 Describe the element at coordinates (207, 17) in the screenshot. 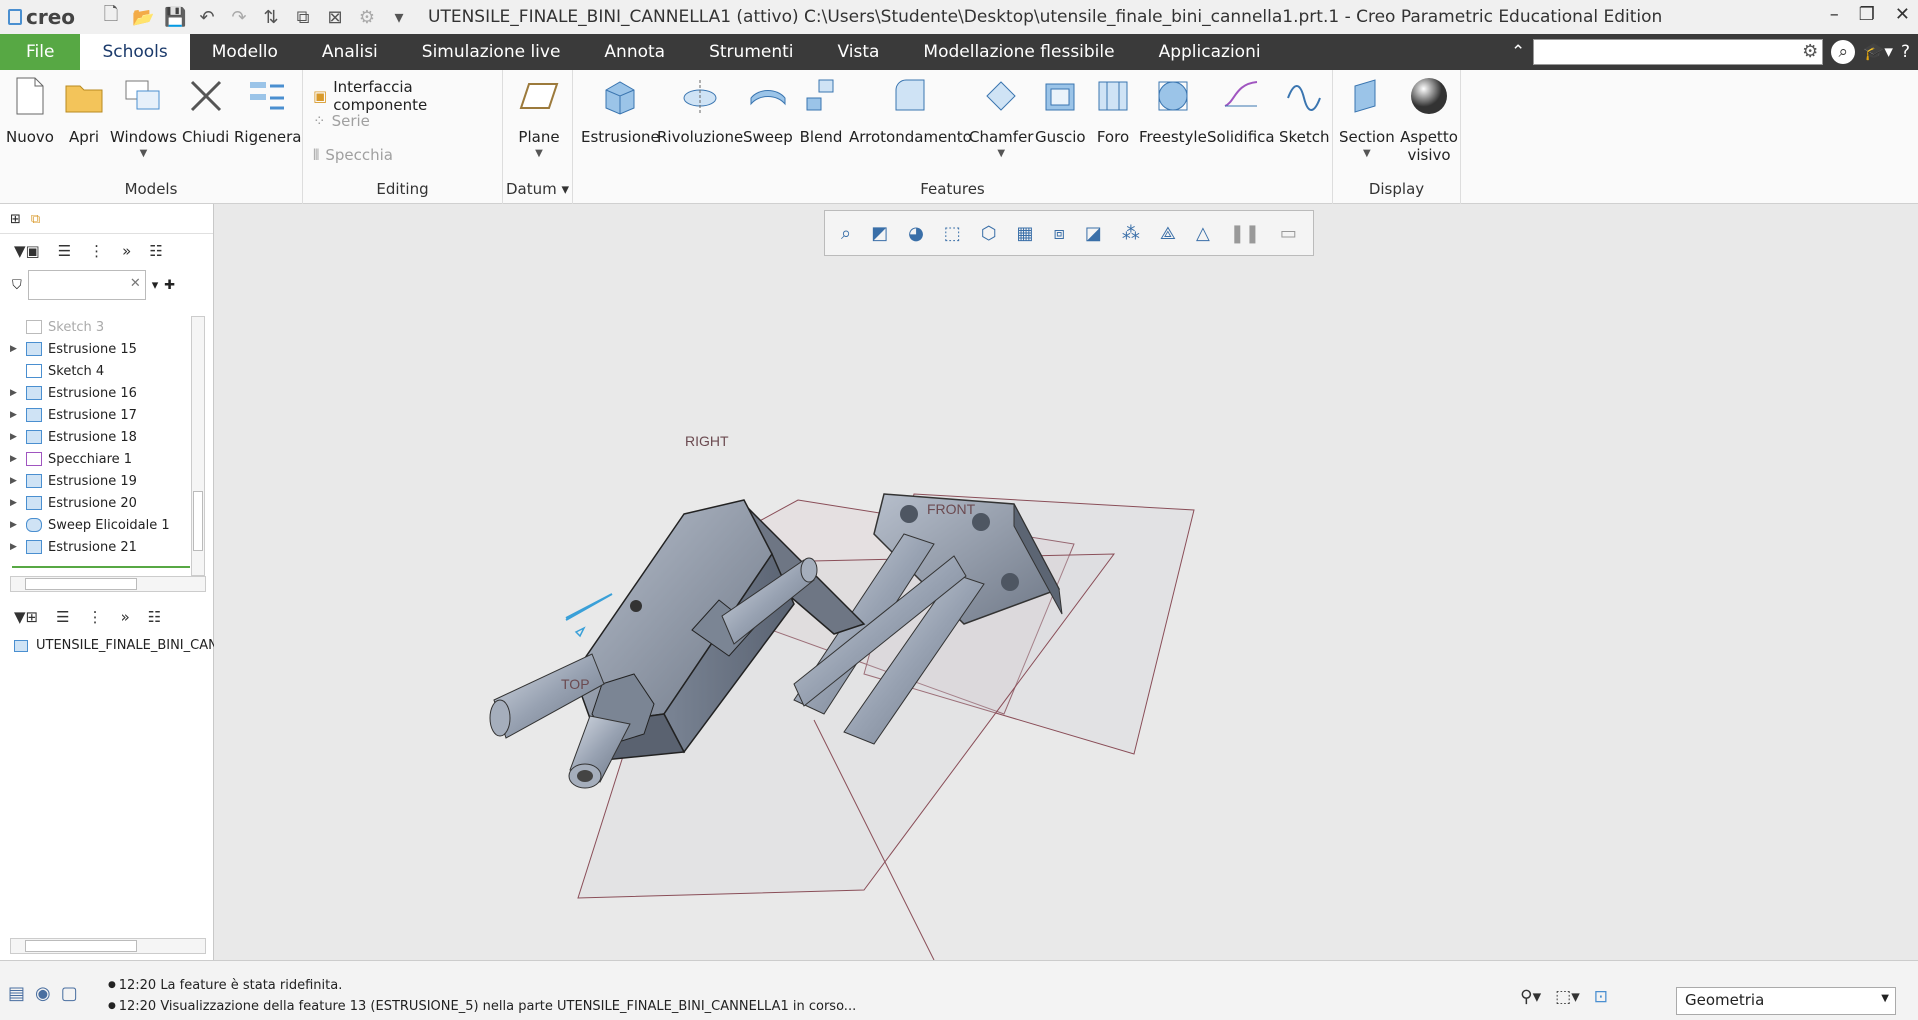

I see `undo-icon: ↶` at that location.